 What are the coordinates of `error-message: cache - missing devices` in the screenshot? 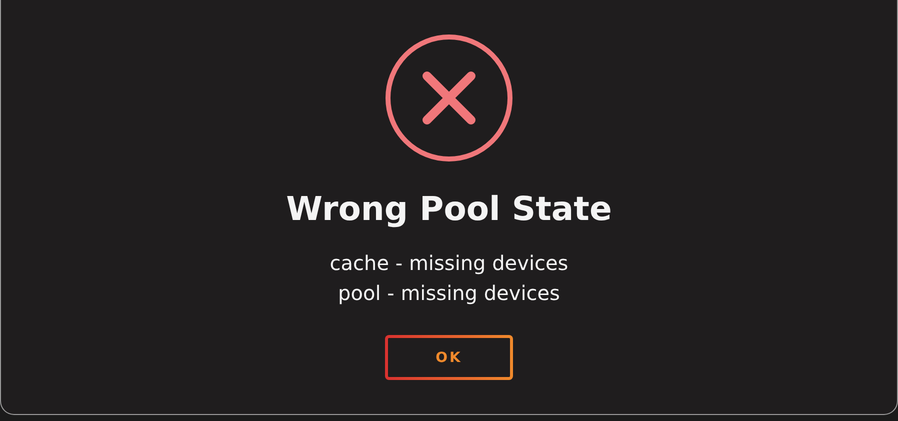 It's located at (449, 263).